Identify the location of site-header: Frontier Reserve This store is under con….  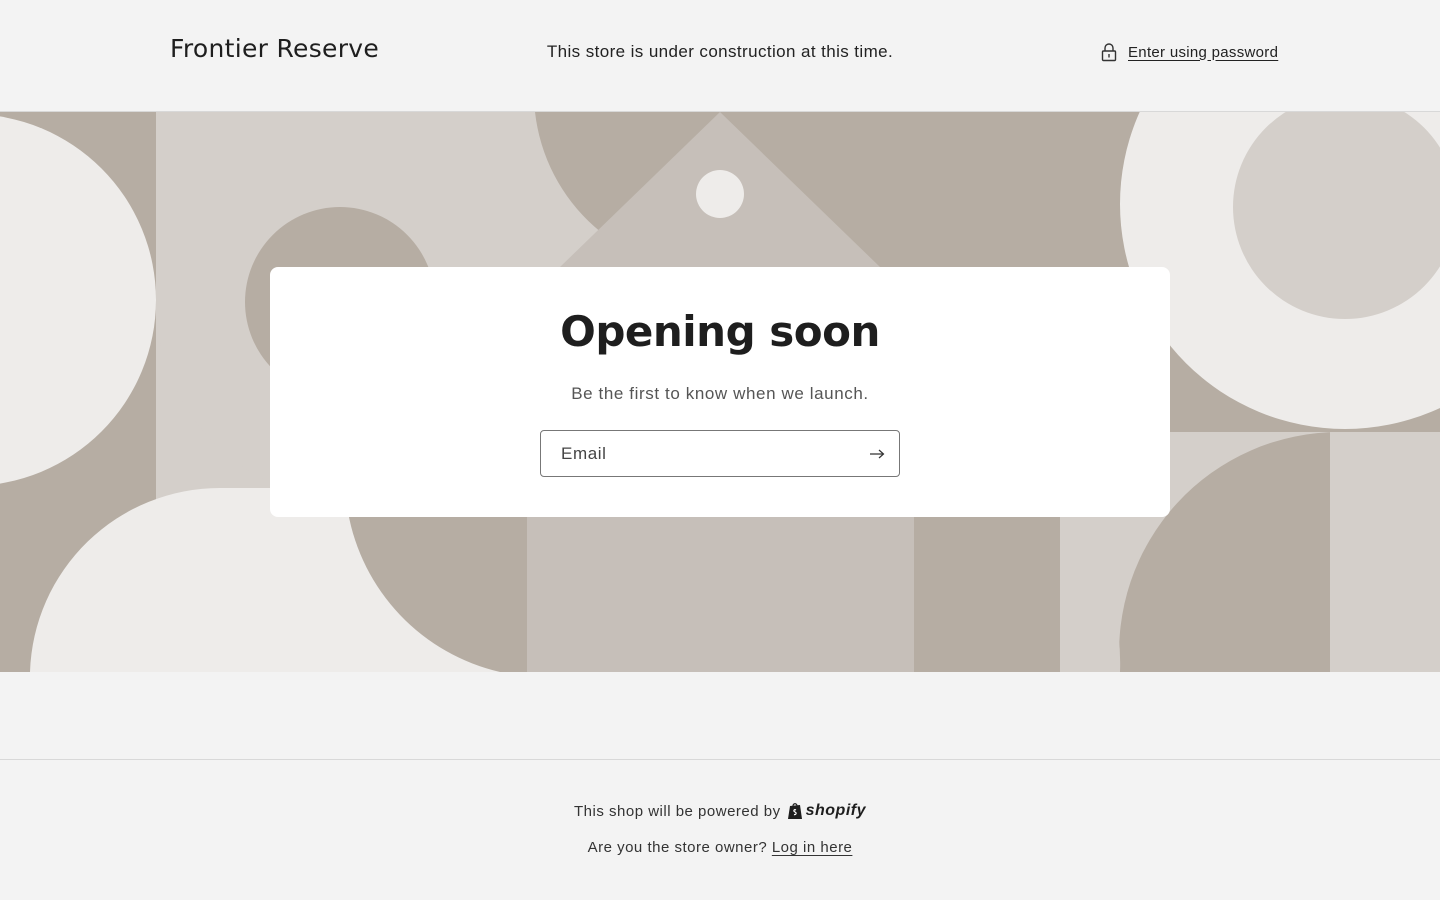
(720, 56).